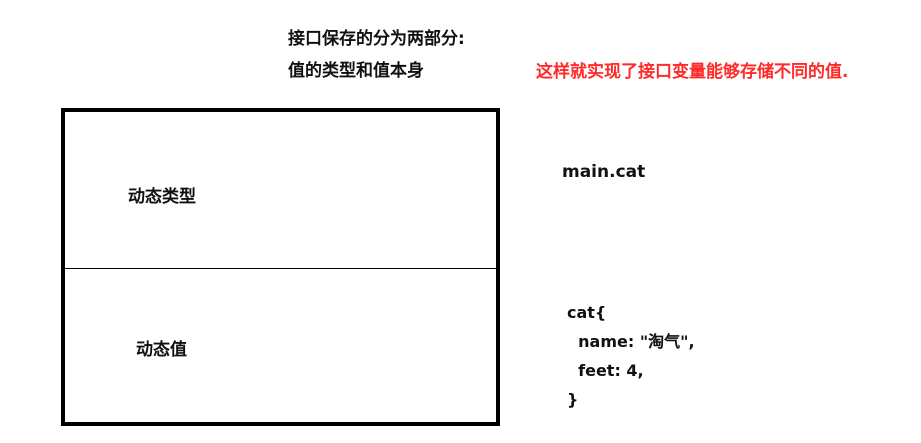 This screenshot has height=443, width=921. What do you see at coordinates (631, 341) in the screenshot?
I see `code-line: name: "淘气",` at bounding box center [631, 341].